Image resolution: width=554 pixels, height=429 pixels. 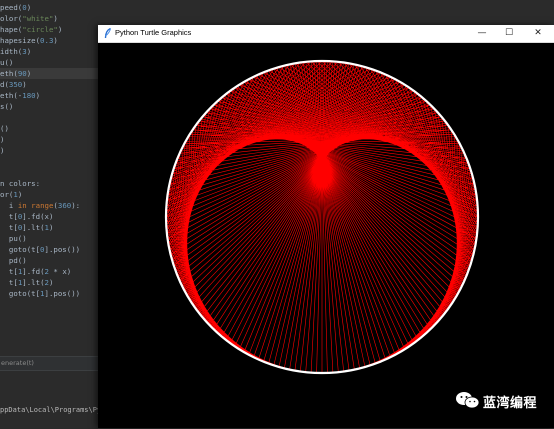 What do you see at coordinates (57, 410) in the screenshot?
I see `terminal-path: ppData\Local\Programs\Pytho` at bounding box center [57, 410].